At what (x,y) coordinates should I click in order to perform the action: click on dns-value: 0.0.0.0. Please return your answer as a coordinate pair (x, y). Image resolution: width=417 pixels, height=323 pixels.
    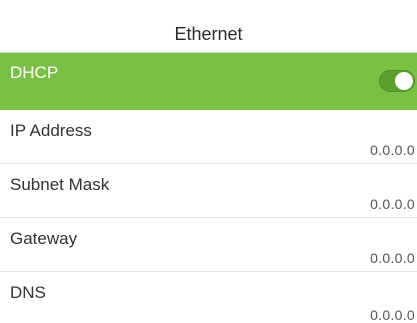
    Looking at the image, I should click on (392, 315).